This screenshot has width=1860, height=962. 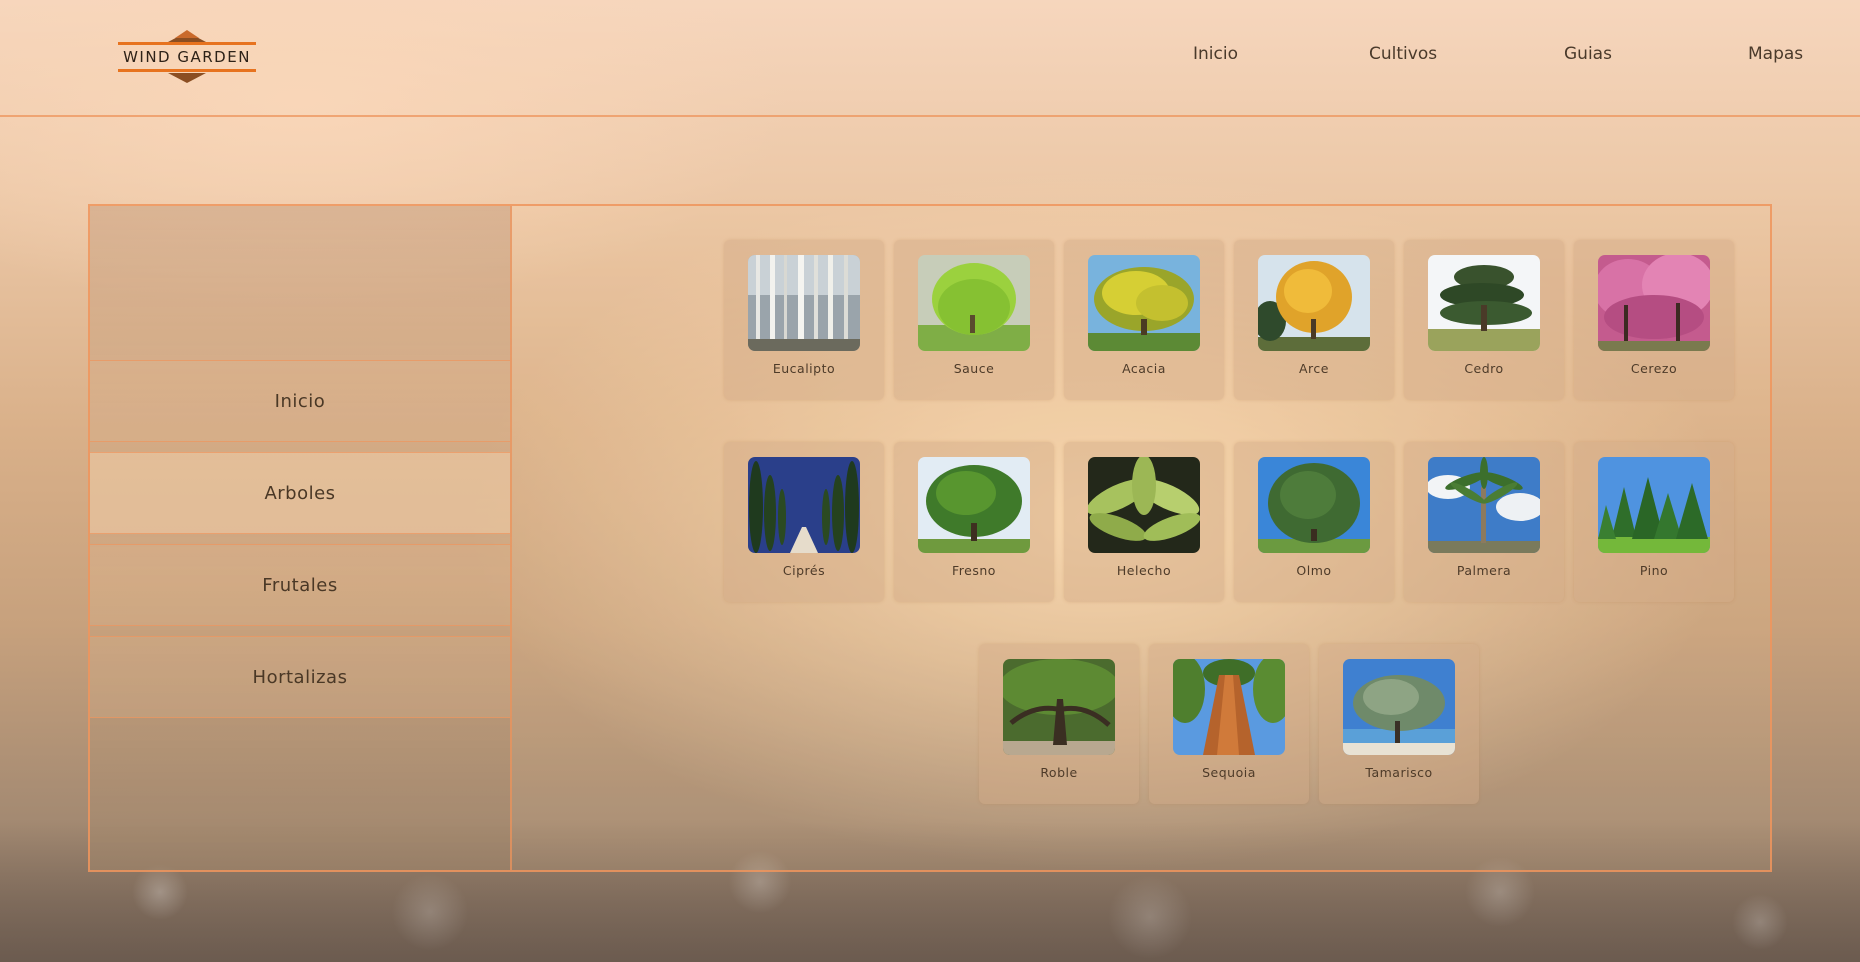 What do you see at coordinates (1654, 570) in the screenshot?
I see `tree-label: Pino` at bounding box center [1654, 570].